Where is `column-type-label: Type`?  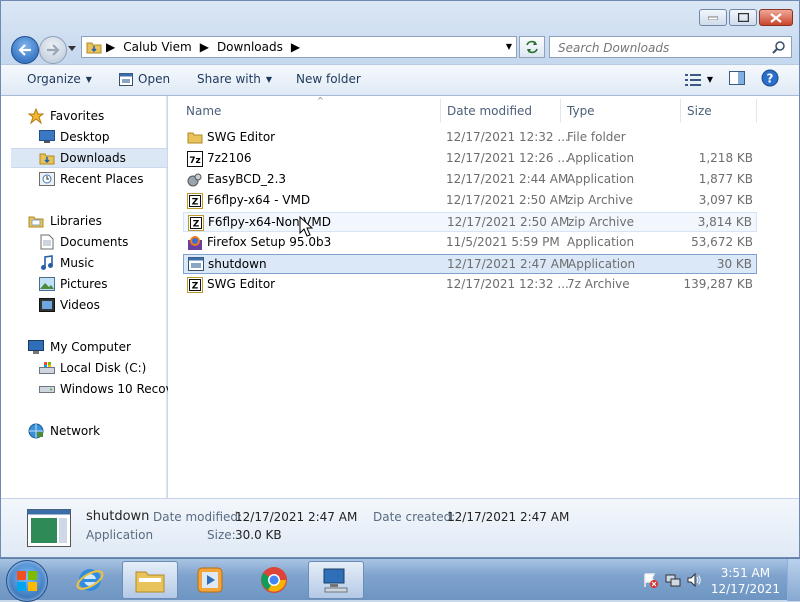
column-type-label: Type is located at coordinates (581, 111).